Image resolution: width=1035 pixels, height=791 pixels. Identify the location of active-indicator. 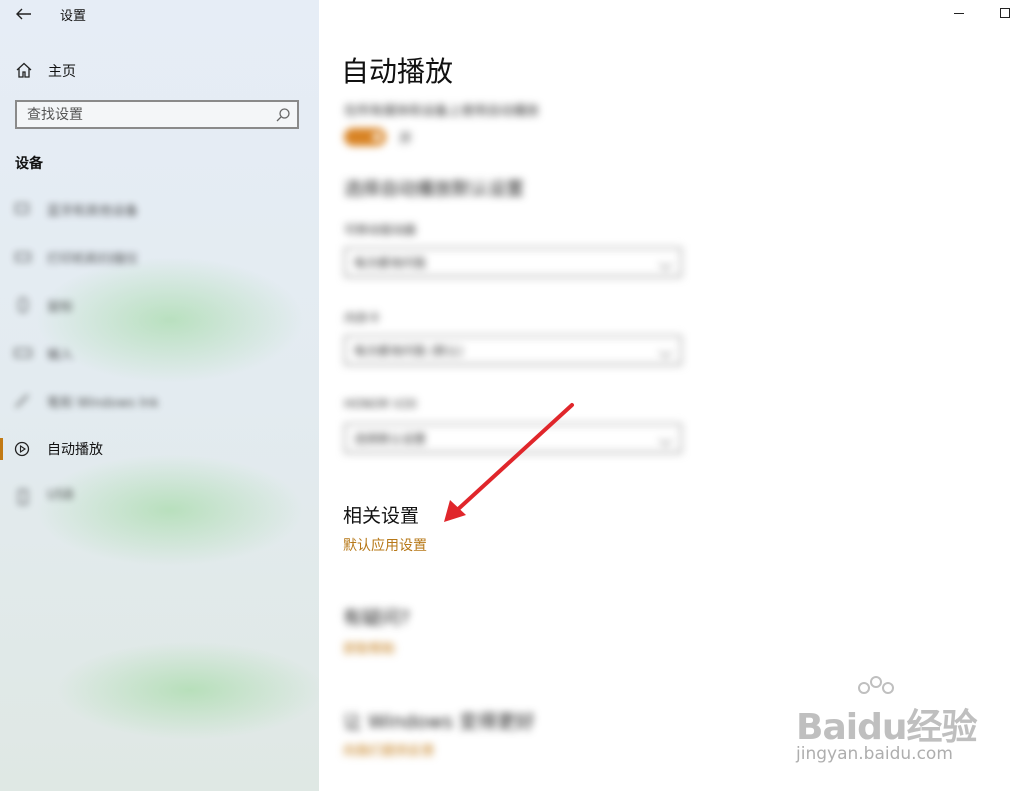
(1, 449).